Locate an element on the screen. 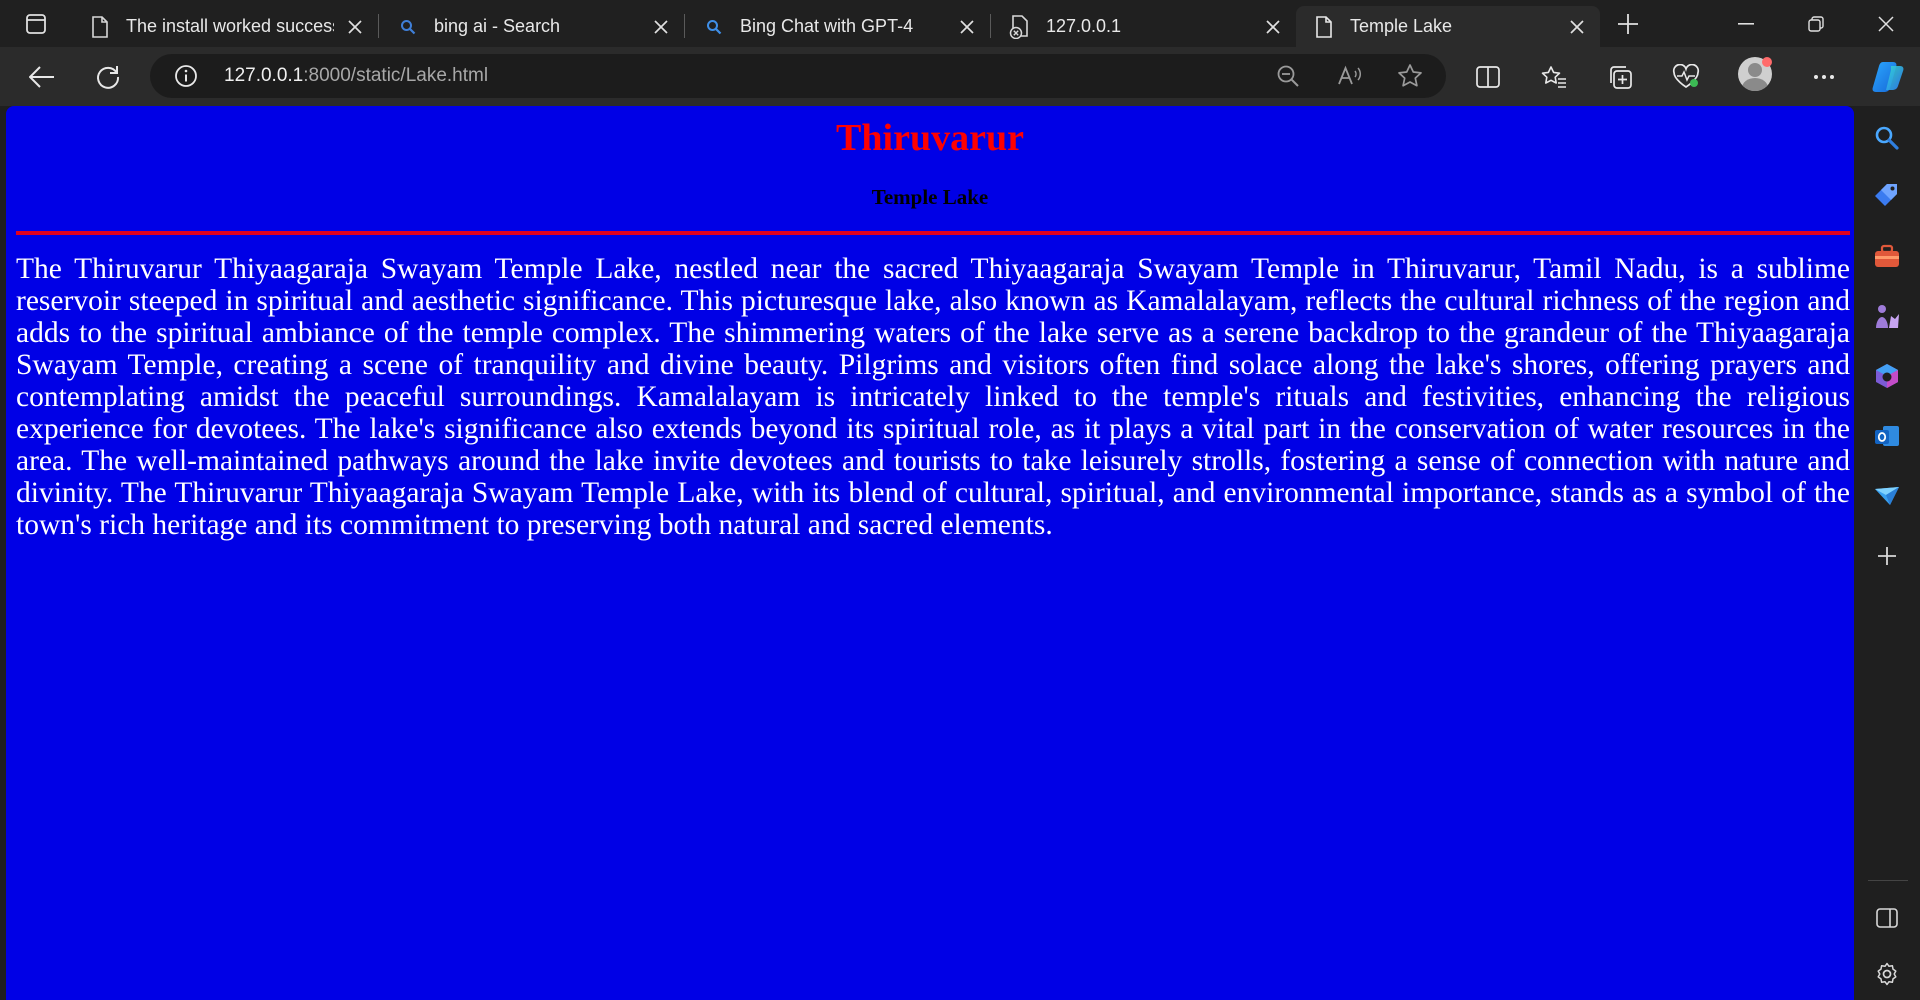 This screenshot has width=1920, height=1000. sidebar-outlook-button is located at coordinates (1887, 436).